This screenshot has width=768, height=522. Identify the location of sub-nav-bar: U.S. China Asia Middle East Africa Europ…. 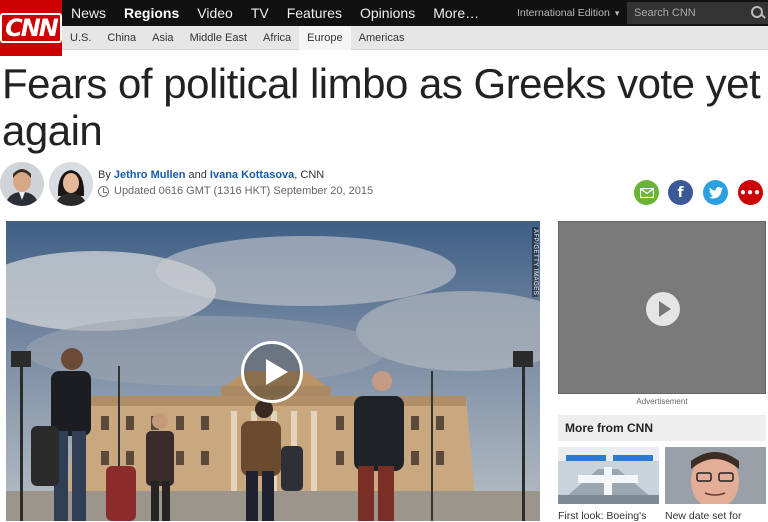
(415, 38).